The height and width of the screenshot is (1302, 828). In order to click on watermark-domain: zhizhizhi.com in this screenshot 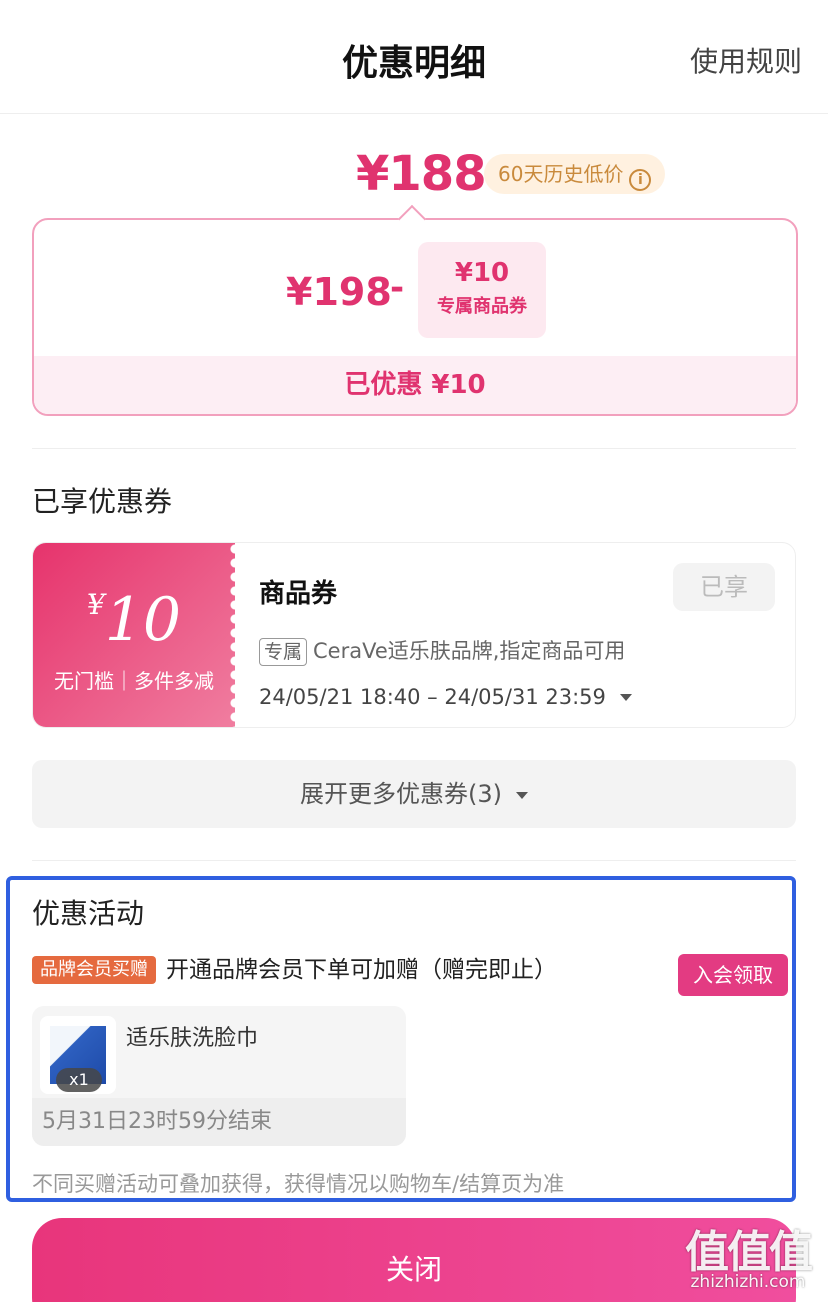, I will do `click(748, 1282)`.